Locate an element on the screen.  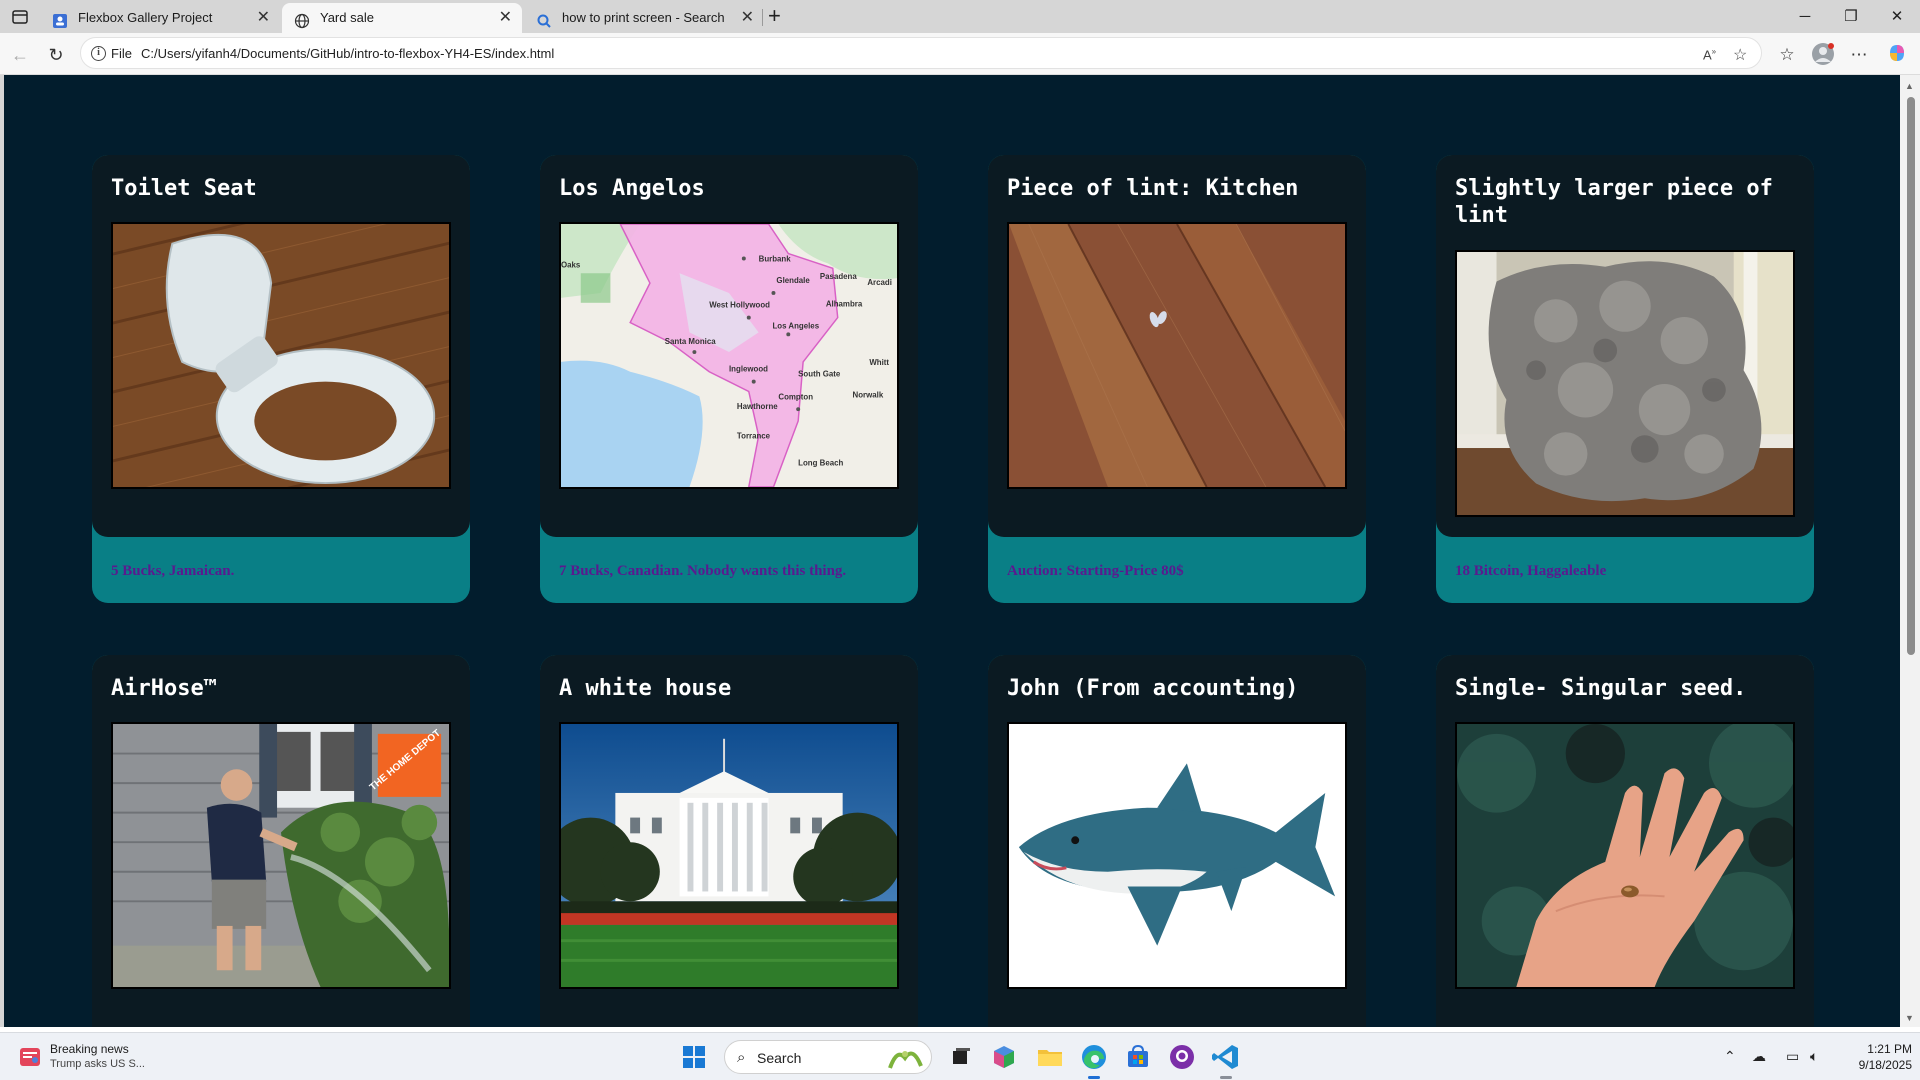
item-card-body: Toilet Seat is located at coordinates (281, 346).